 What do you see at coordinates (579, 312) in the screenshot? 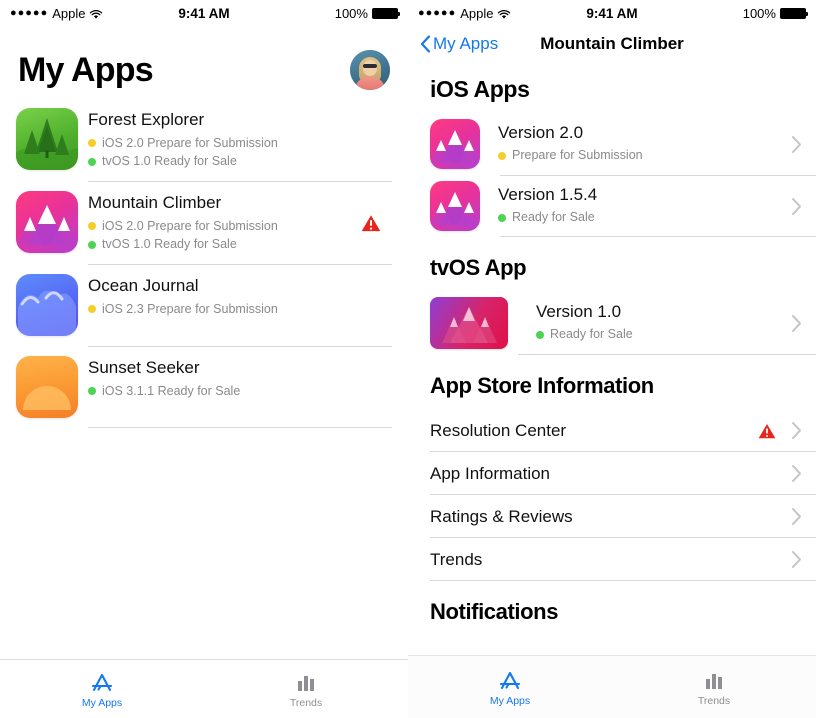
I see `version-title: Version 1.0` at bounding box center [579, 312].